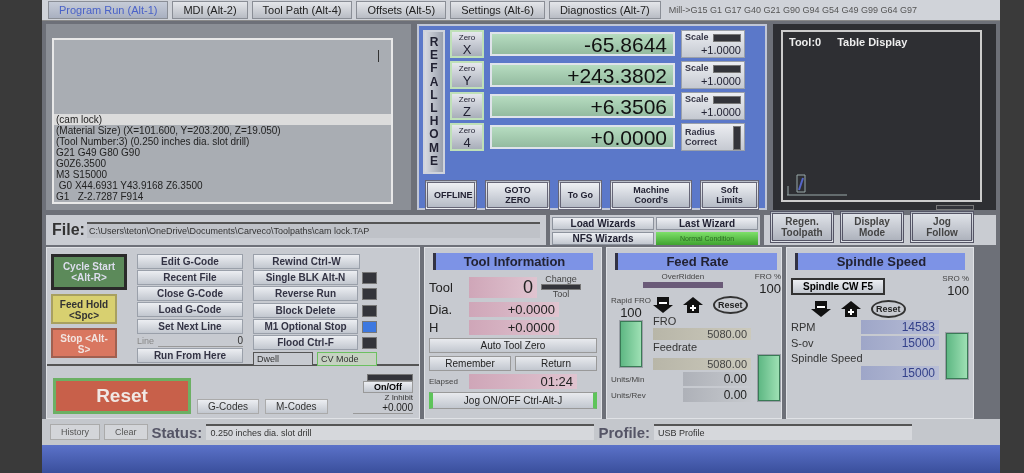 The height and width of the screenshot is (473, 1024). I want to click on tool-label: Tool, so click(441, 287).